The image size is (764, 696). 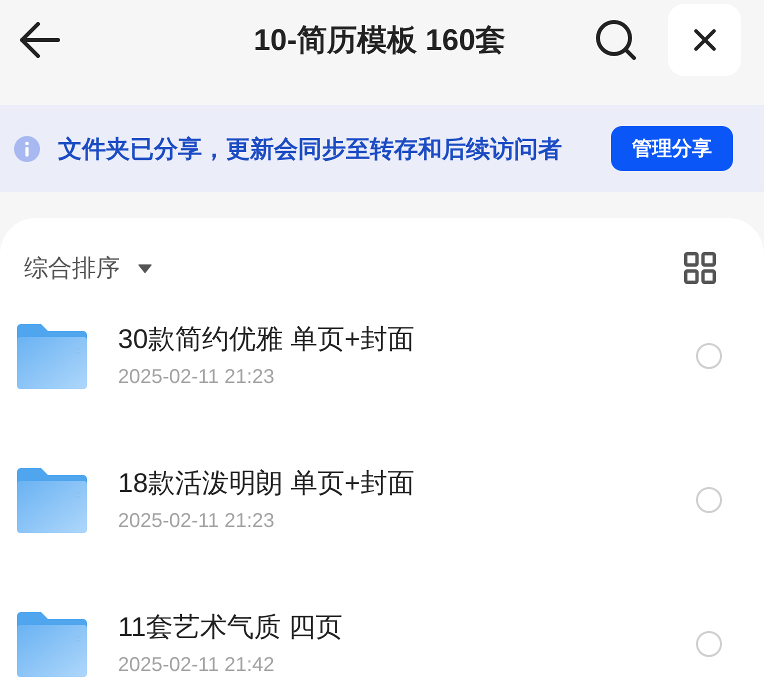 I want to click on share-notice-text: 文件夹已分享，更新会同步至转存和后续访问者, so click(x=310, y=149).